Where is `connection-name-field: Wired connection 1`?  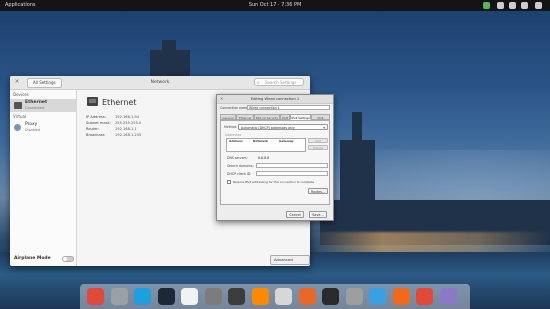 connection-name-field: Wired connection 1 is located at coordinates (288, 107).